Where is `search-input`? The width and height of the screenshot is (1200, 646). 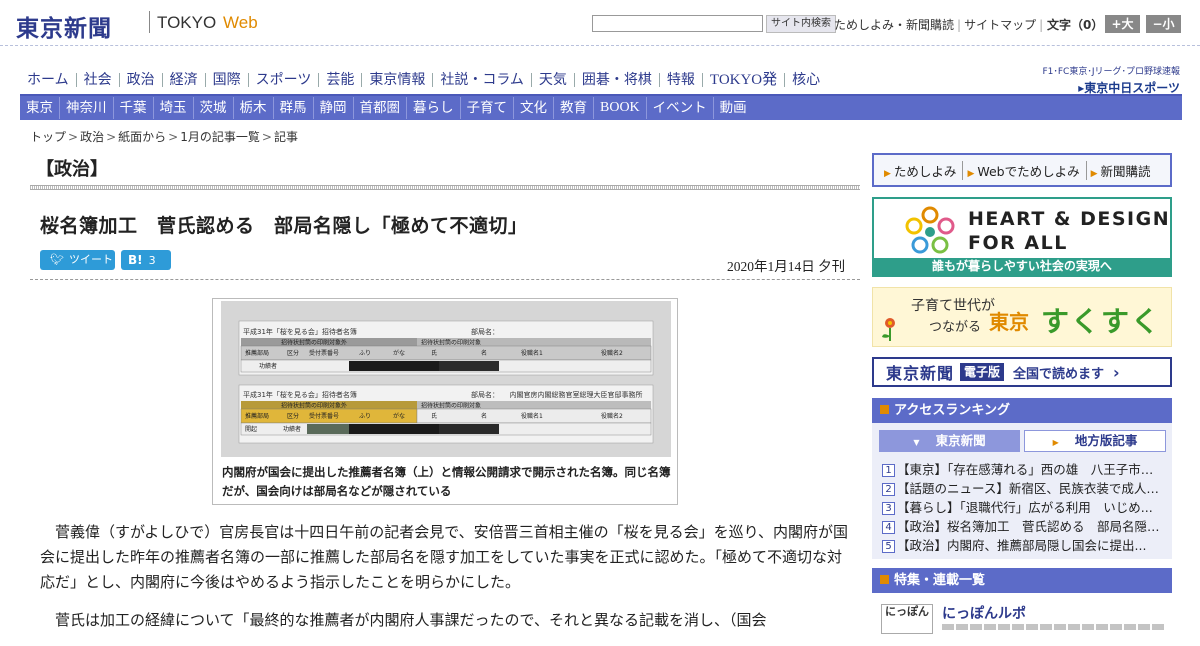 search-input is located at coordinates (677, 23).